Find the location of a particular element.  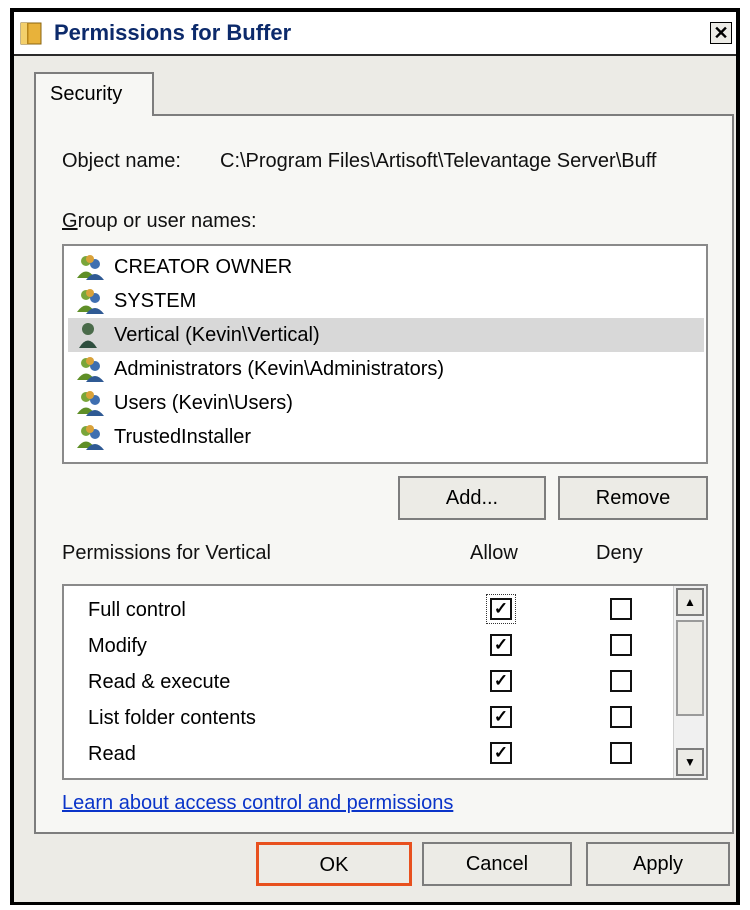

scroll-down-button: ▼ is located at coordinates (690, 762).